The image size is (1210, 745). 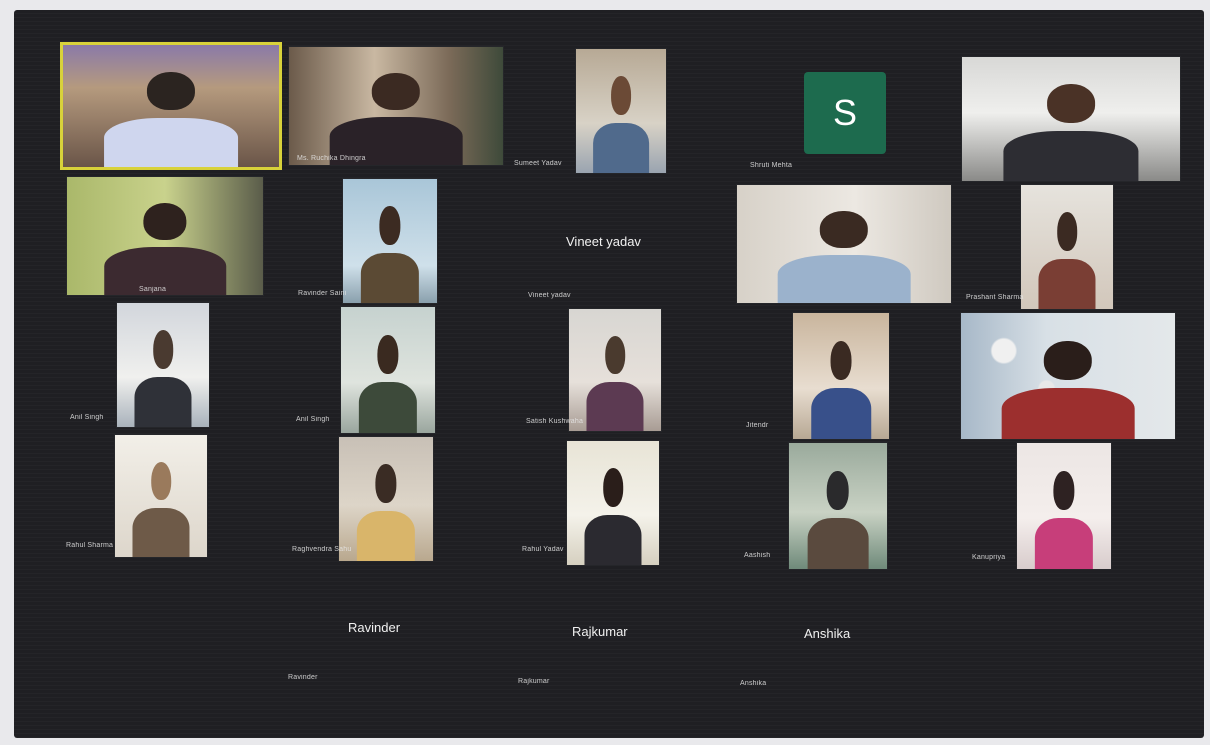 I want to click on participant-tile-p12, so click(x=388, y=370).